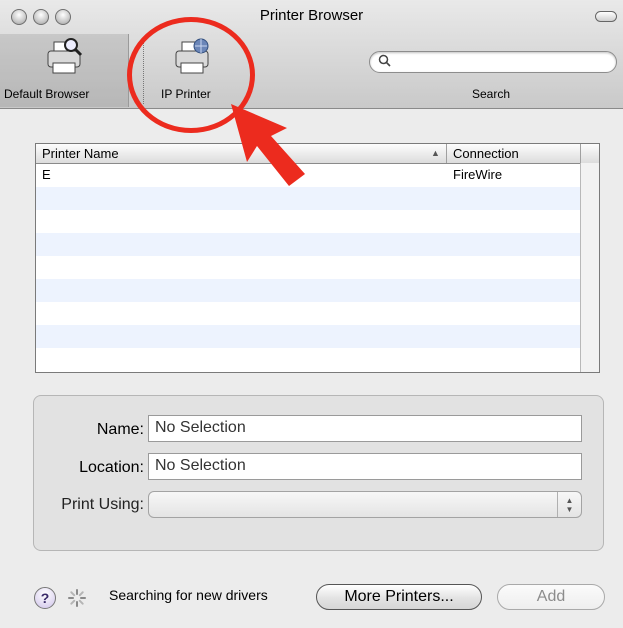 This screenshot has height=628, width=623. Describe the element at coordinates (493, 62) in the screenshot. I see `search-field` at that location.